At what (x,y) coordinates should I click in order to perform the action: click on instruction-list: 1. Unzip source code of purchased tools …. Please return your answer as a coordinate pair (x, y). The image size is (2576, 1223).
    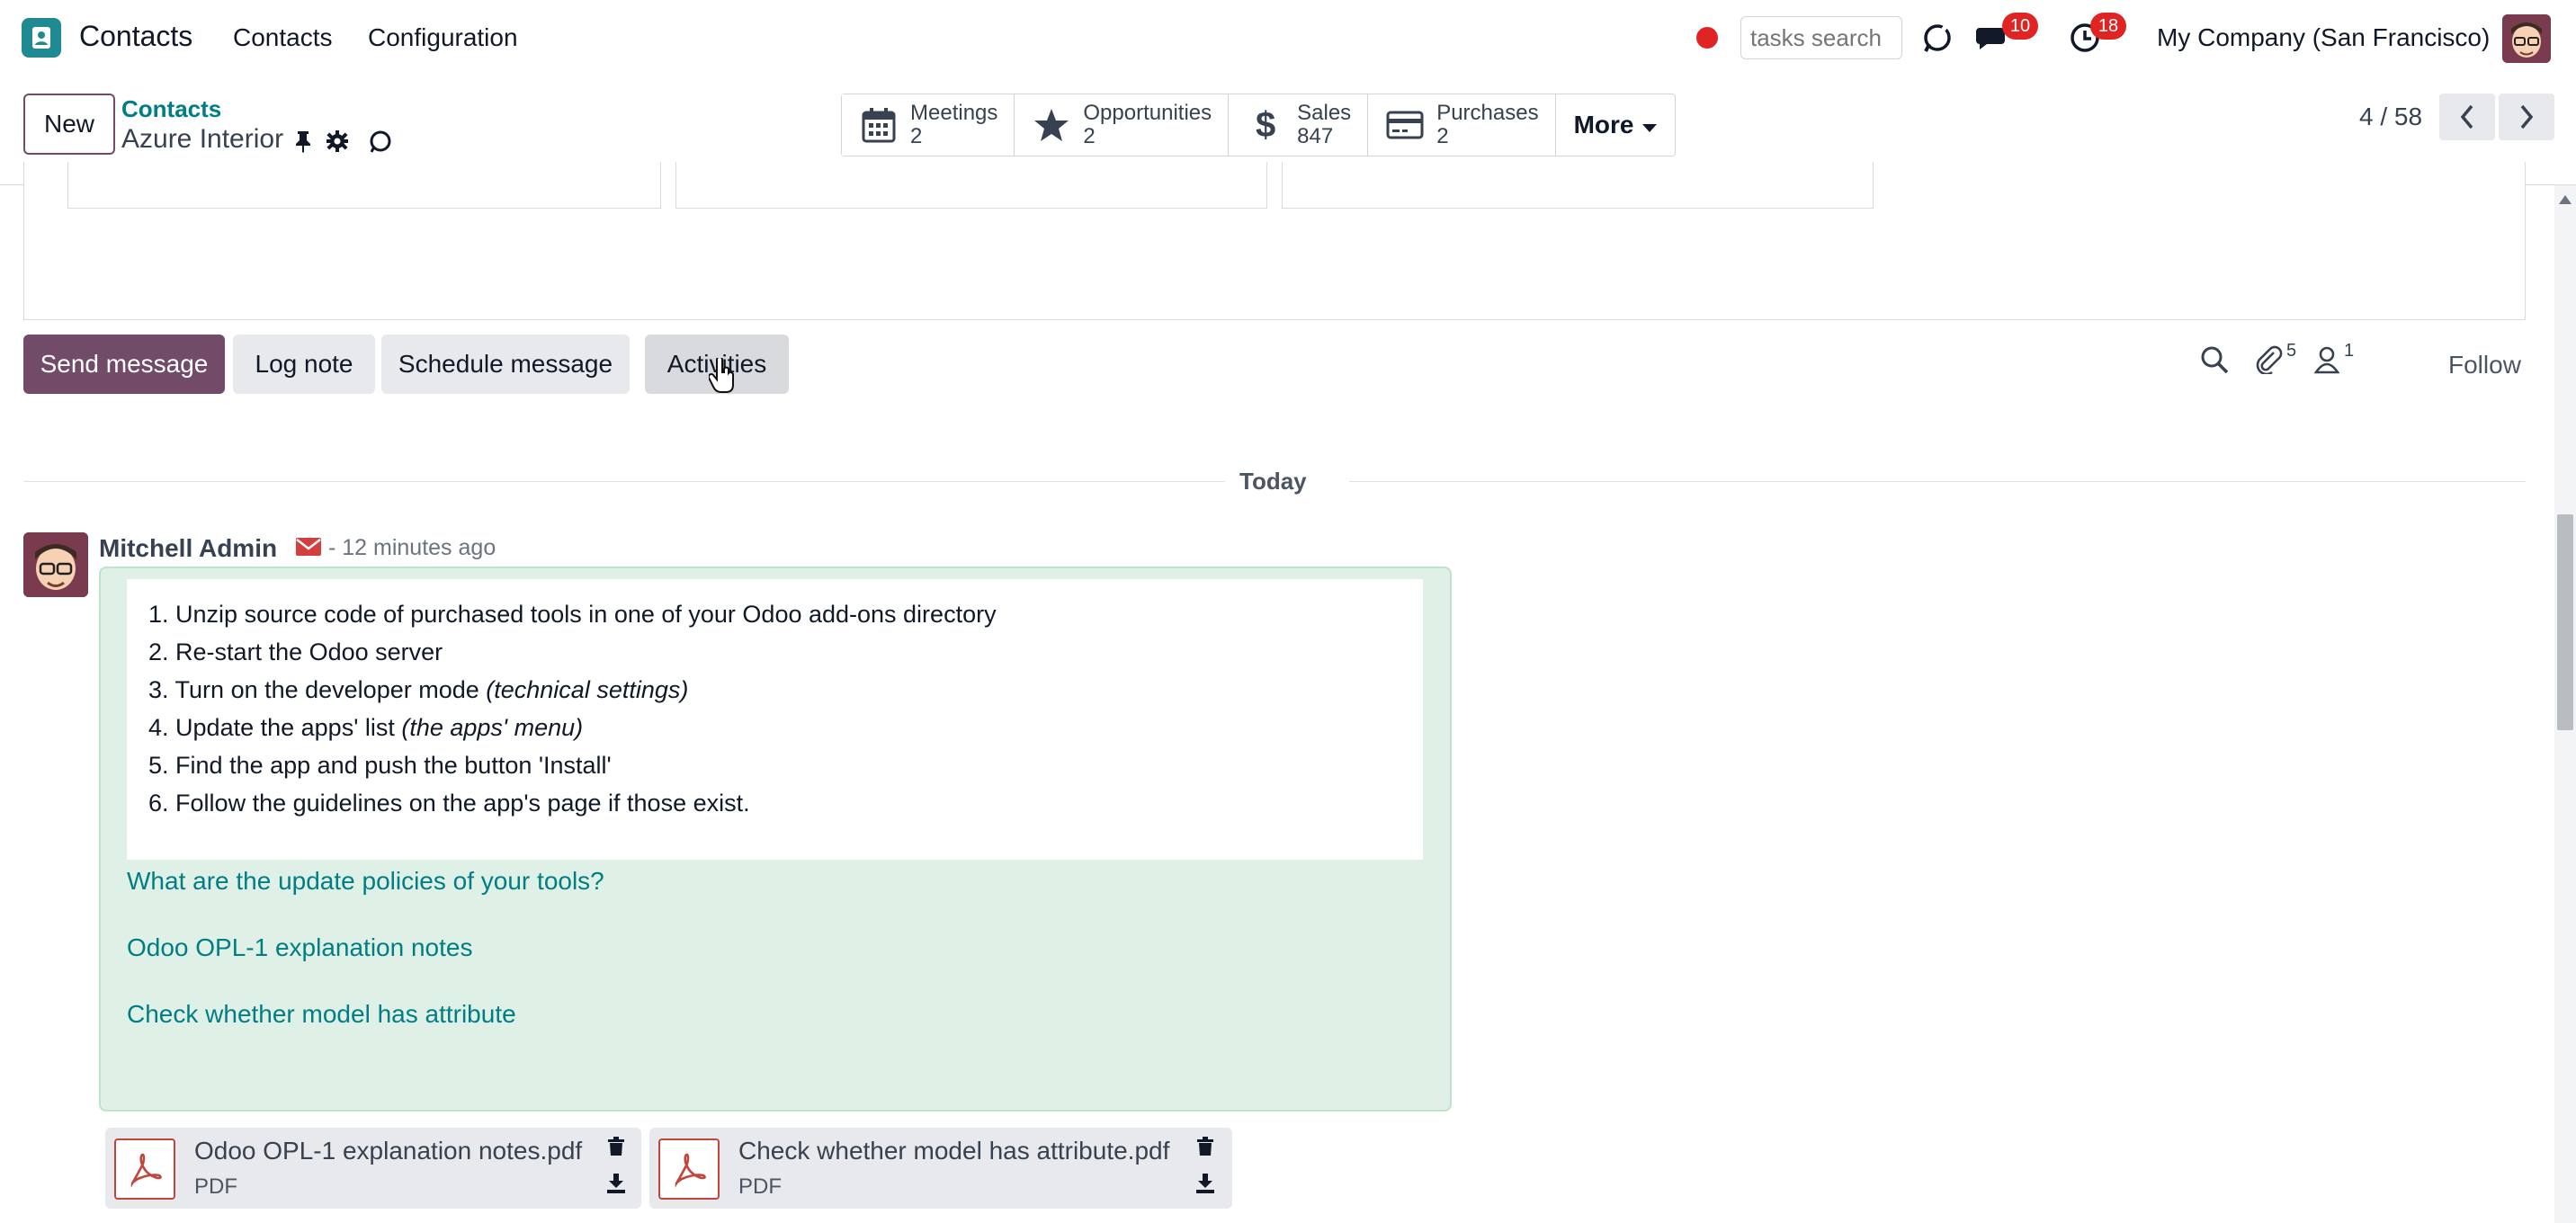
    Looking at the image, I should click on (775, 708).